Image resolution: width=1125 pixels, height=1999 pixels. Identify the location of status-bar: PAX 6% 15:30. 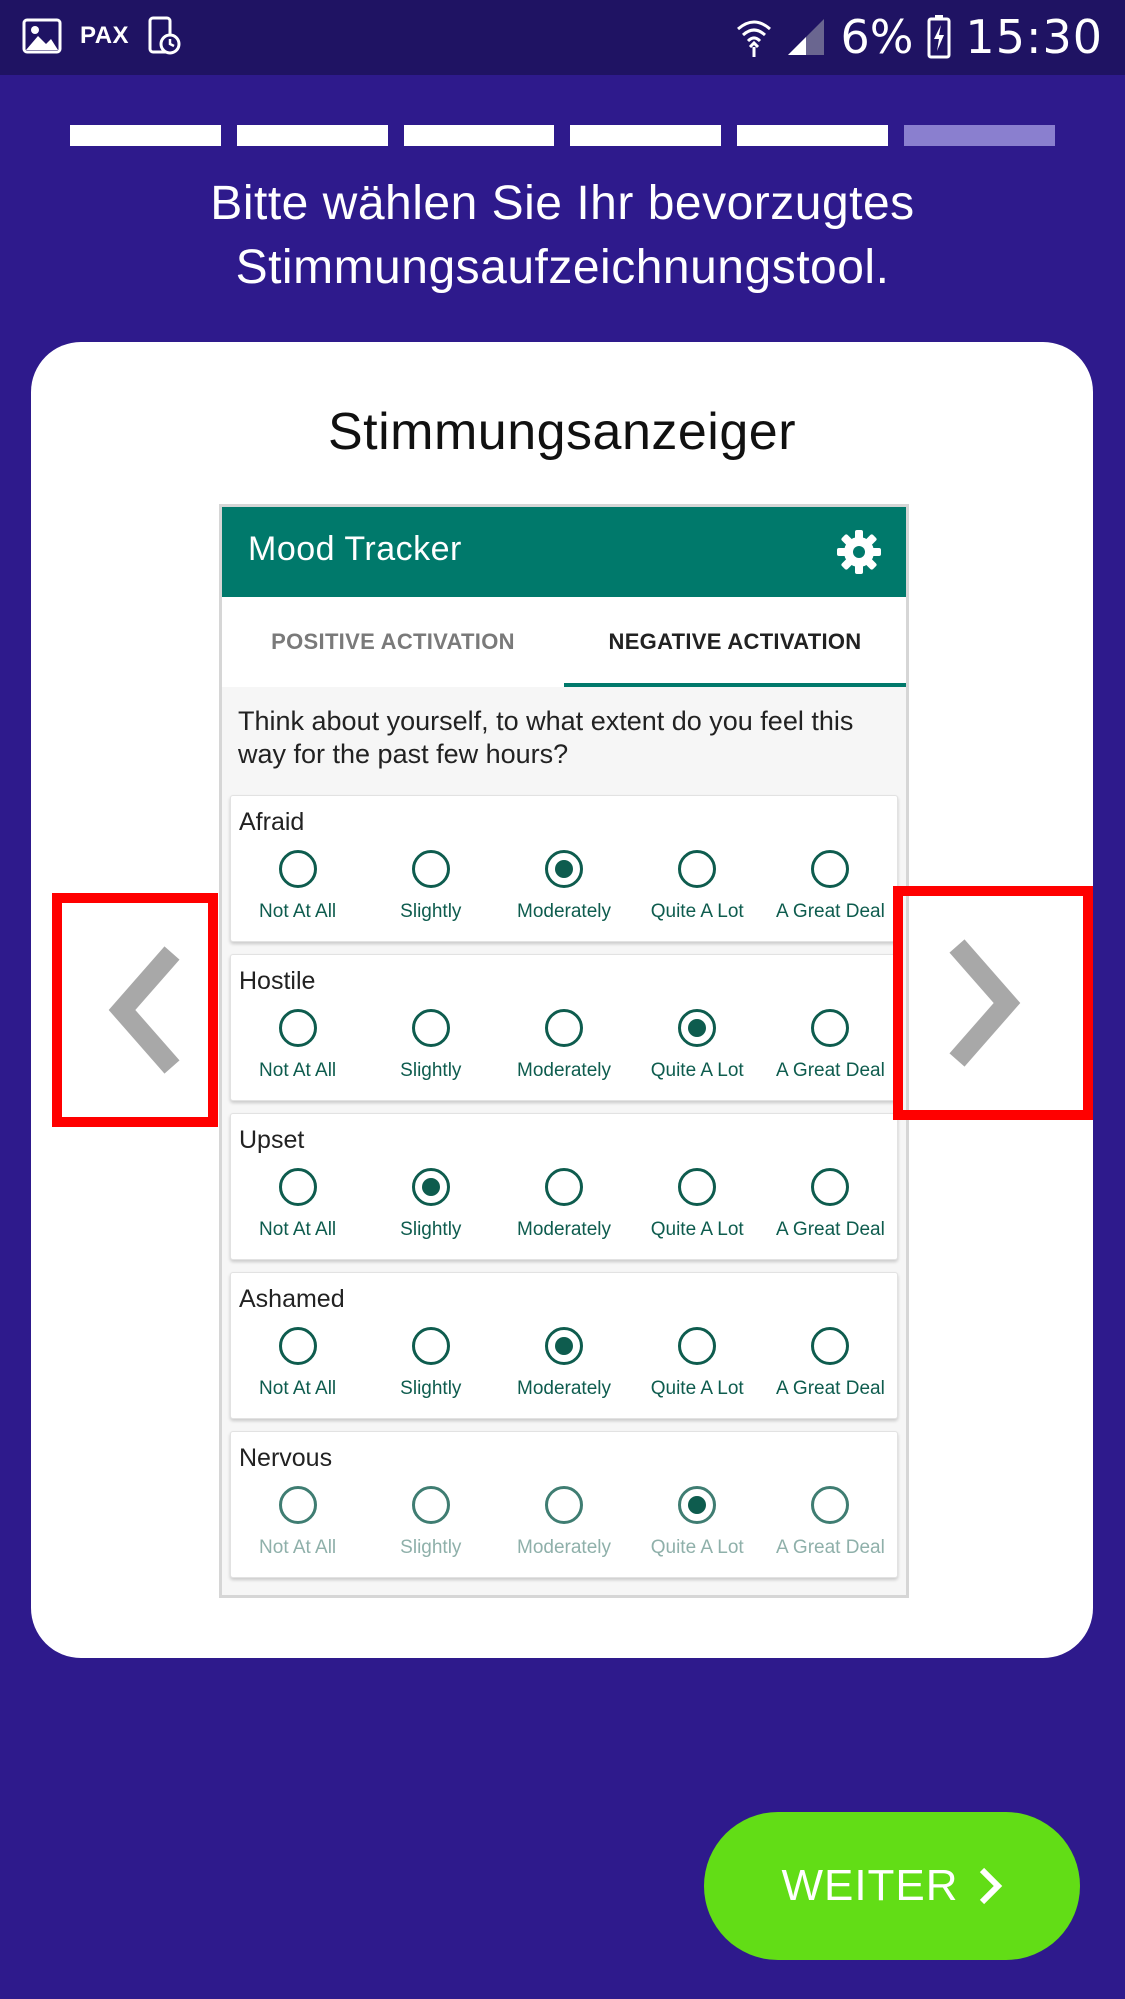
(562, 37).